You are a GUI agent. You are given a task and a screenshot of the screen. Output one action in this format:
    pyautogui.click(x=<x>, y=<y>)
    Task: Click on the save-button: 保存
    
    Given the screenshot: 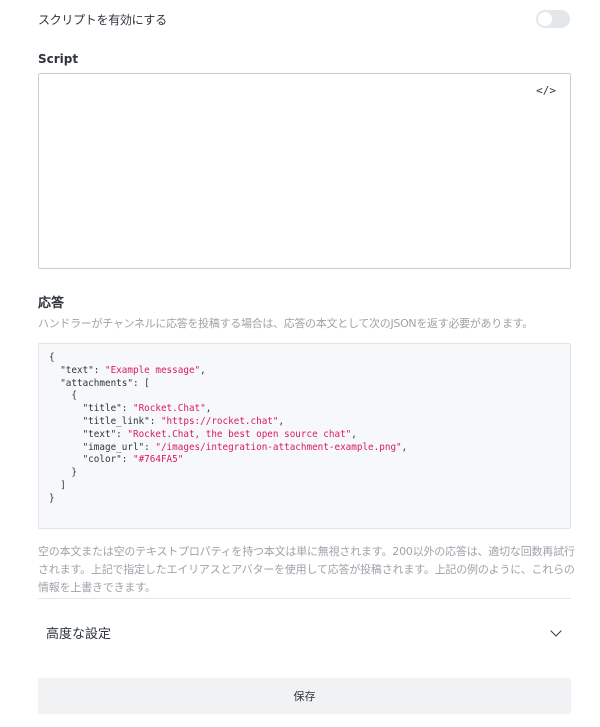 What is the action you would take?
    pyautogui.click(x=304, y=696)
    